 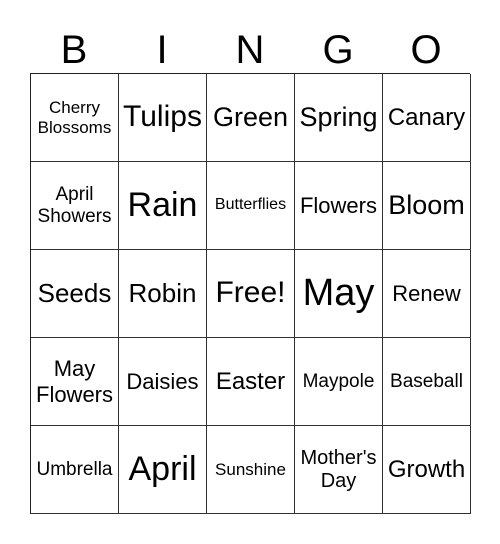 I want to click on bingo-cell: Baseball, so click(x=427, y=382).